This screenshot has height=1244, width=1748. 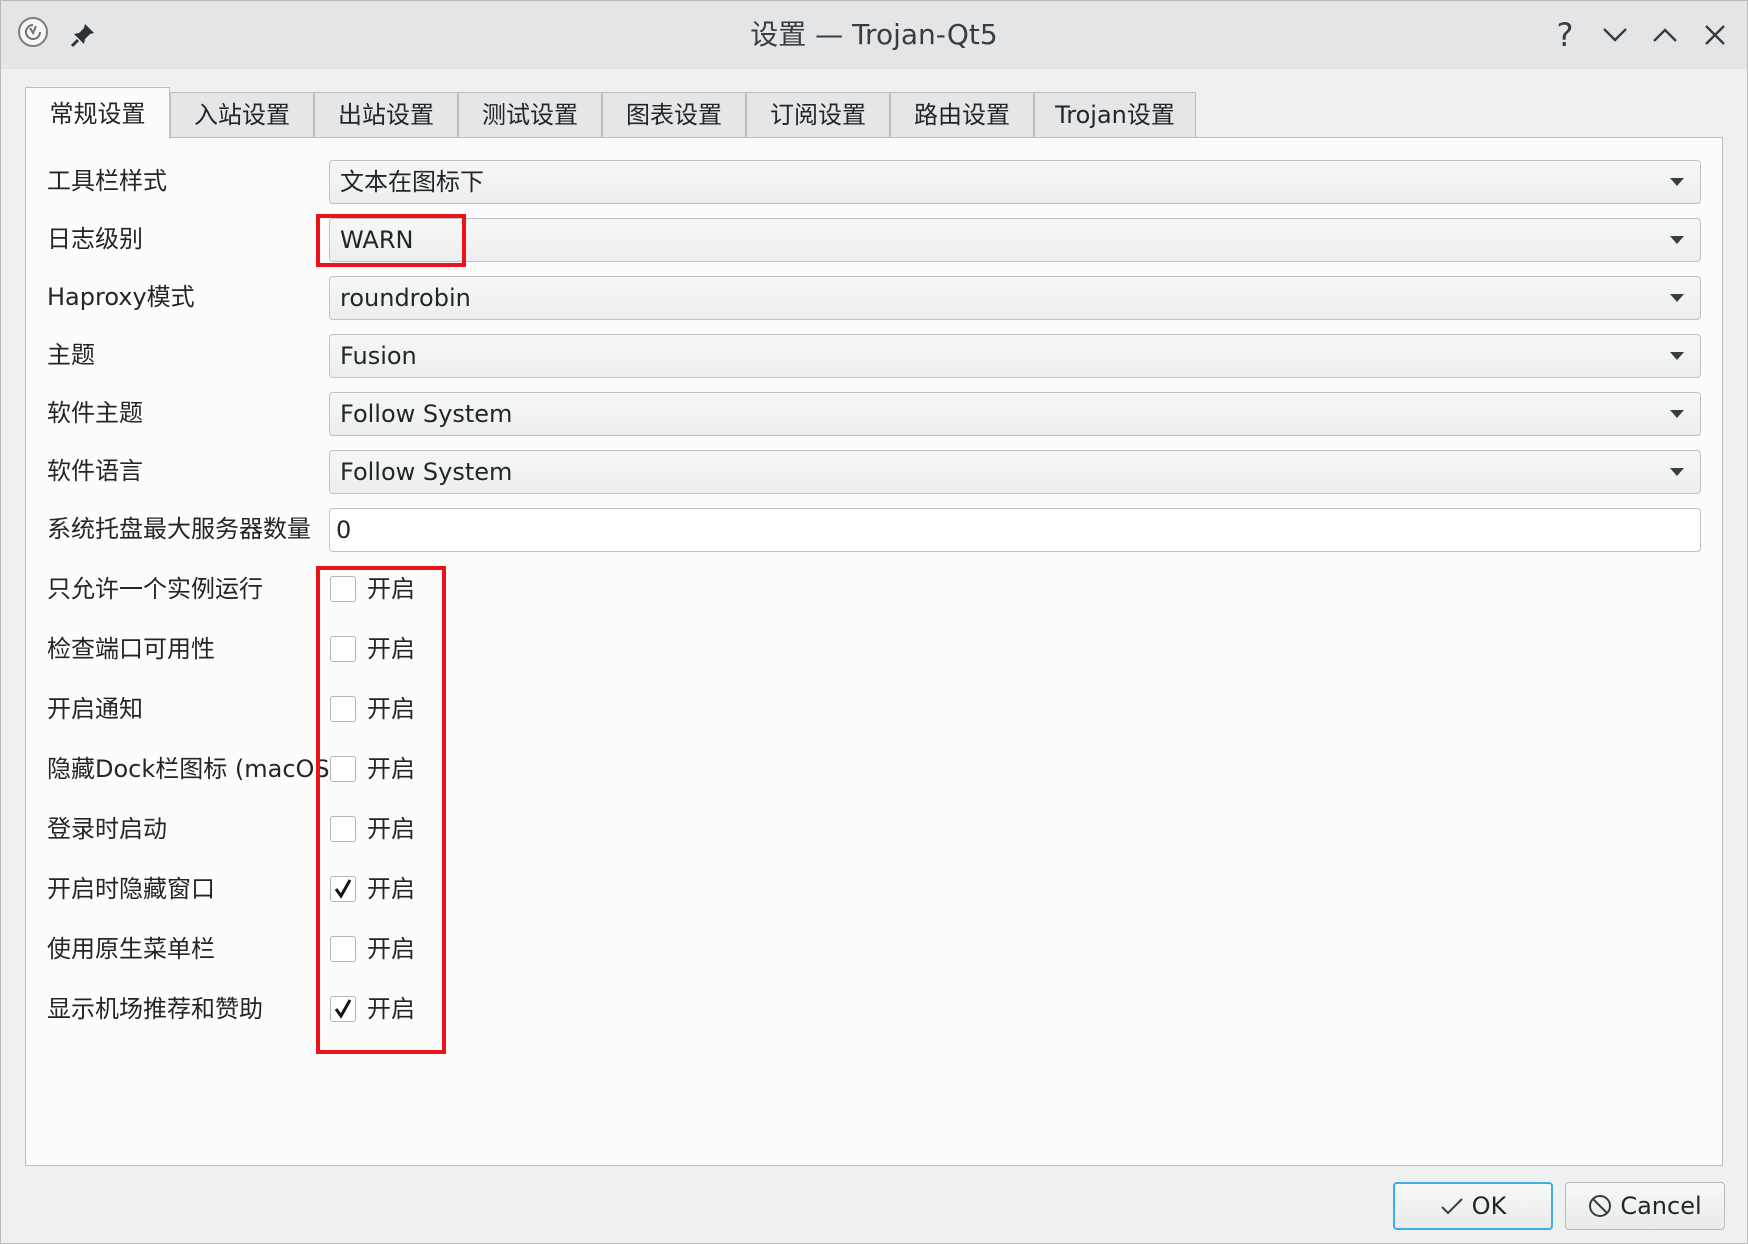 I want to click on native-menubar-label: 使用原生菜单栏, so click(x=131, y=949).